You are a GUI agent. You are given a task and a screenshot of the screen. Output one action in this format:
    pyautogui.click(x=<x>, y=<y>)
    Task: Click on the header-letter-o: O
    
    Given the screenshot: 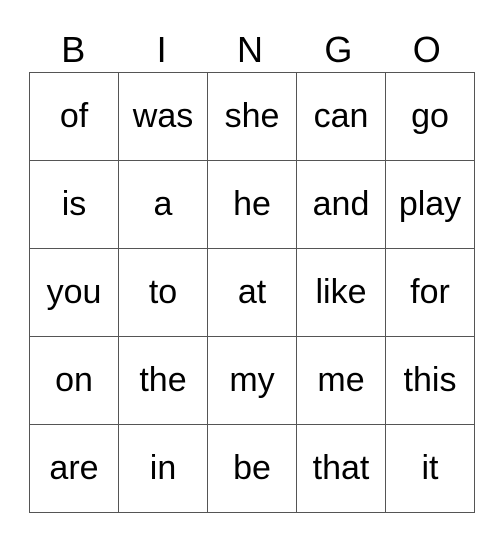 What is the action you would take?
    pyautogui.click(x=426, y=49)
    